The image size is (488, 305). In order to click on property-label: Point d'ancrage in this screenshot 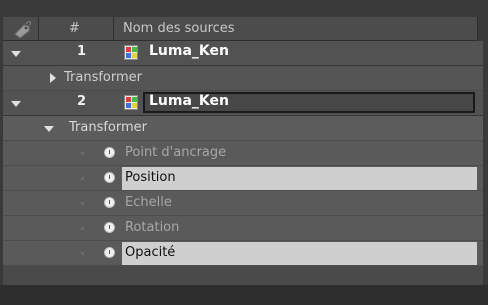, I will do `click(176, 152)`.